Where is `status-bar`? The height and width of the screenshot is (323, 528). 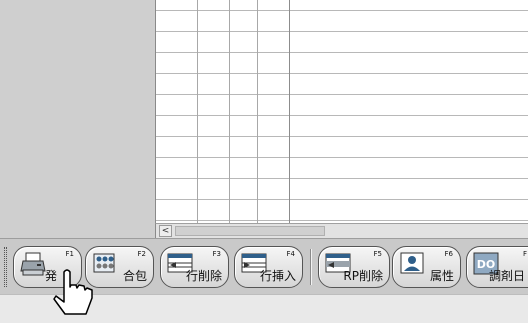 status-bar is located at coordinates (264, 308).